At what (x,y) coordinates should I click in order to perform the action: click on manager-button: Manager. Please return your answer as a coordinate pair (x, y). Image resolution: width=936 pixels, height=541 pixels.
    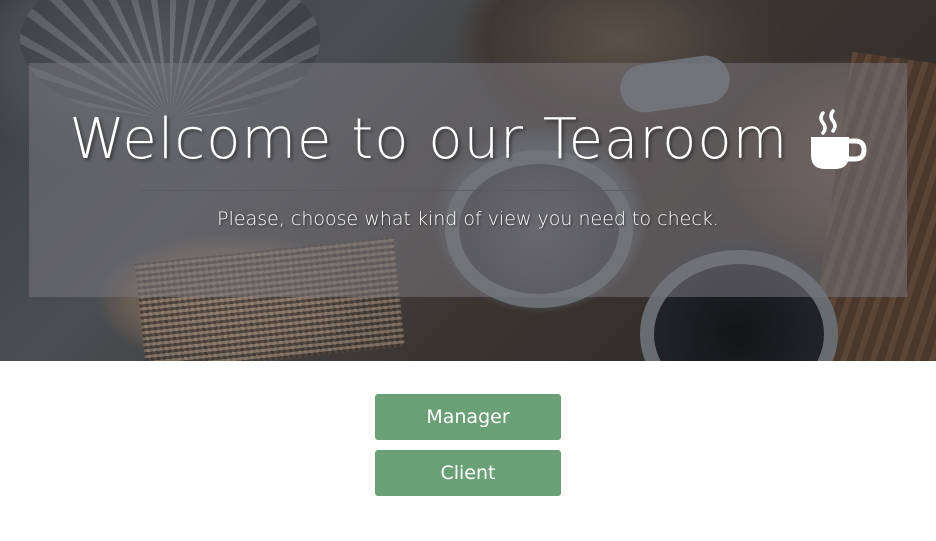
    Looking at the image, I should click on (468, 417).